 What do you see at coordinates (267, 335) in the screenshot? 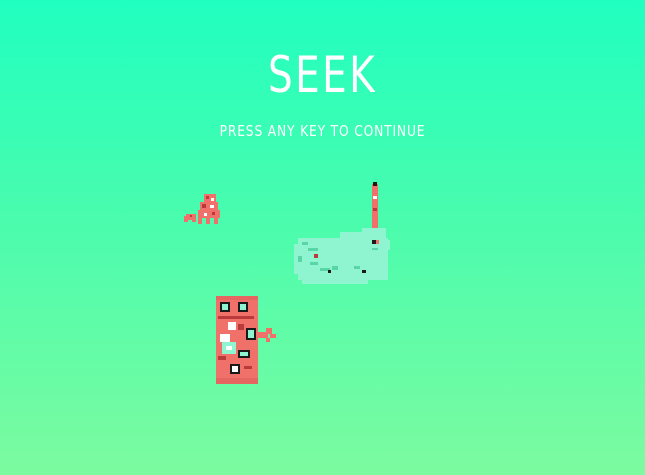
I see `tall-red-creature-arm` at bounding box center [267, 335].